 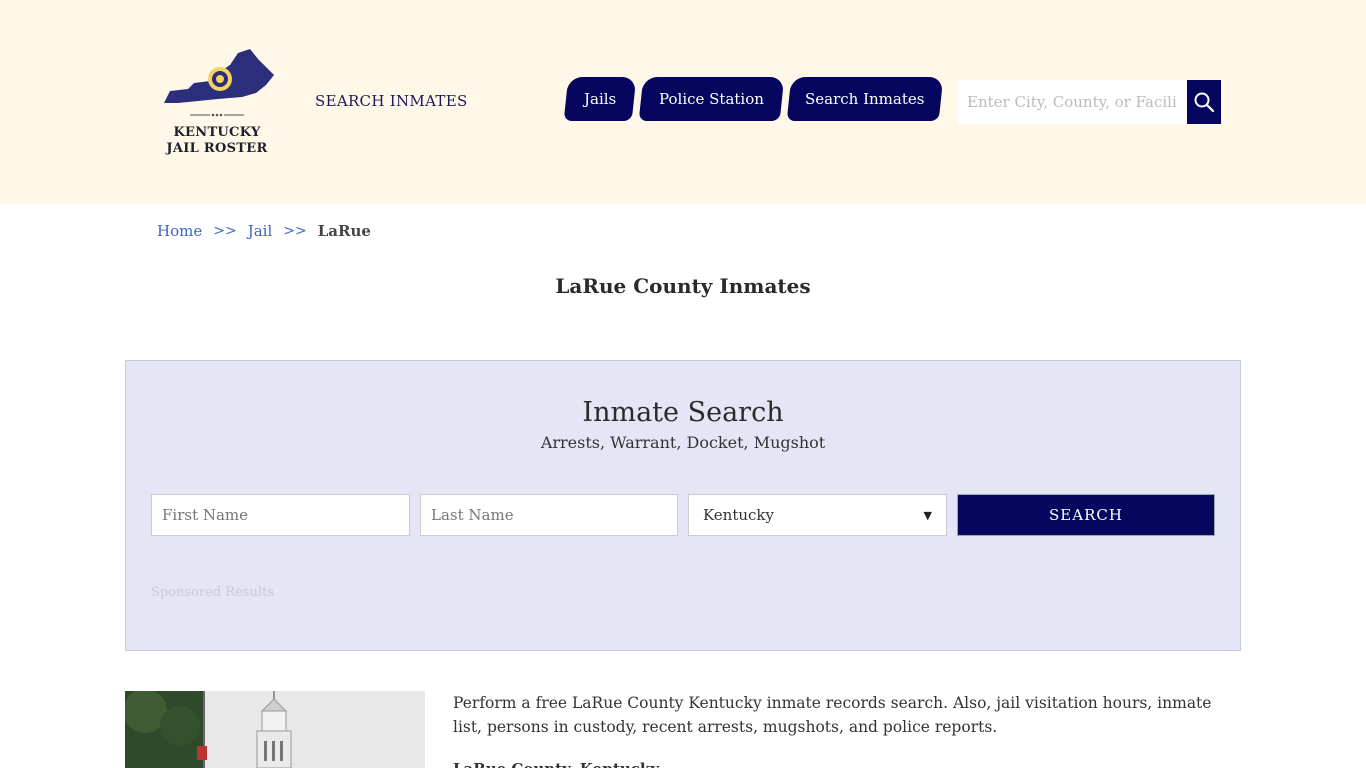 What do you see at coordinates (1086, 515) in the screenshot?
I see `search-button: SEARCH` at bounding box center [1086, 515].